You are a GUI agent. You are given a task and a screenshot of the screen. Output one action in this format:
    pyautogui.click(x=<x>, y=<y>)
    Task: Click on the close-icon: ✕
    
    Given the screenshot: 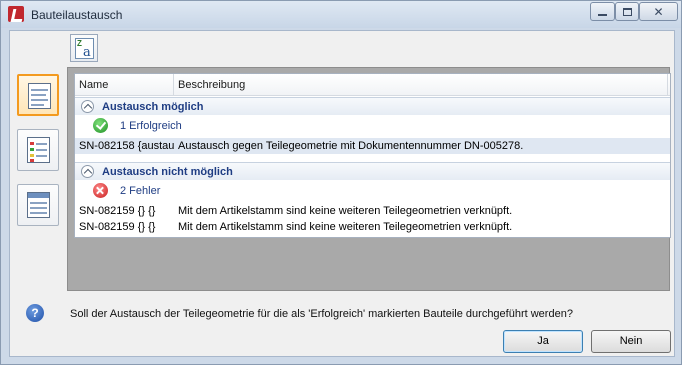 What is the action you would take?
    pyautogui.click(x=658, y=11)
    